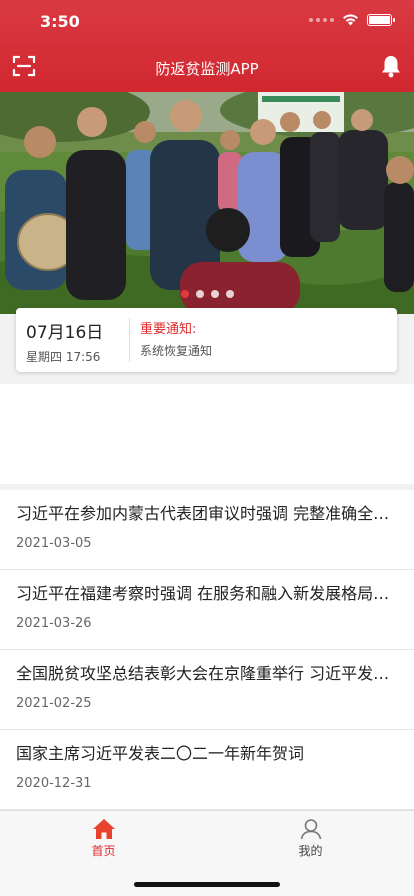 The height and width of the screenshot is (896, 414). What do you see at coordinates (321, 20) in the screenshot?
I see `signal-dots-icon` at bounding box center [321, 20].